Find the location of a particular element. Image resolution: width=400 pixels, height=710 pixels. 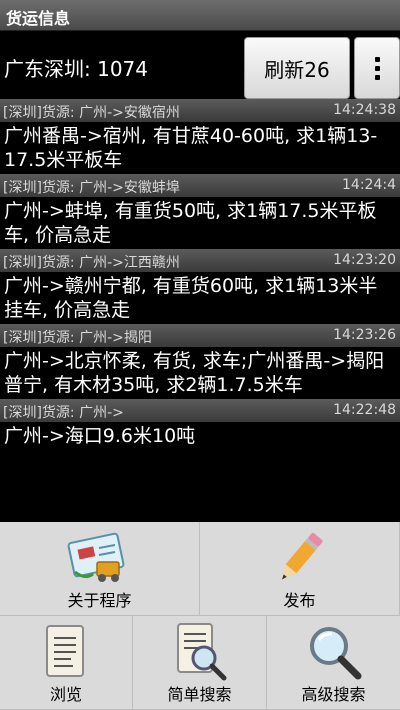

item-text: 广州->海口9.6米10吨 is located at coordinates (100, 436).